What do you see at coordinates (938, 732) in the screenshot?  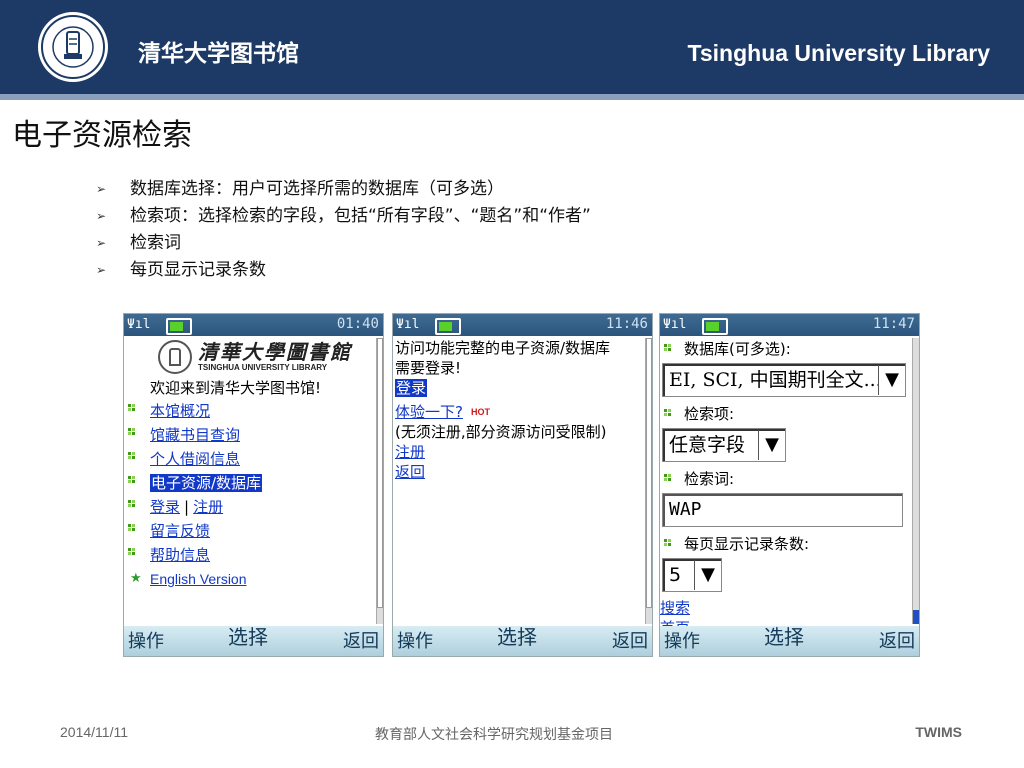 I see `footer-brand: TWIMS` at bounding box center [938, 732].